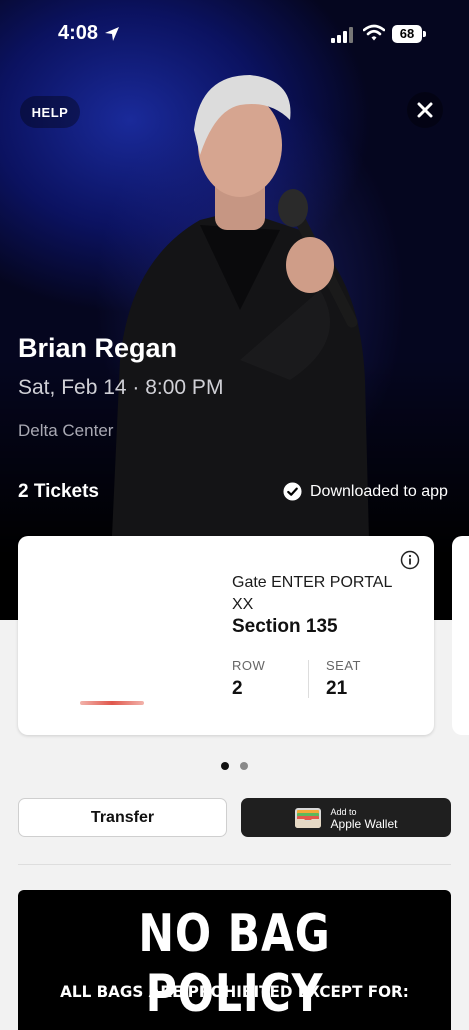 Image resolution: width=469 pixels, height=1030 pixels. What do you see at coordinates (407, 34) in the screenshot?
I see `battery-level: 68` at bounding box center [407, 34].